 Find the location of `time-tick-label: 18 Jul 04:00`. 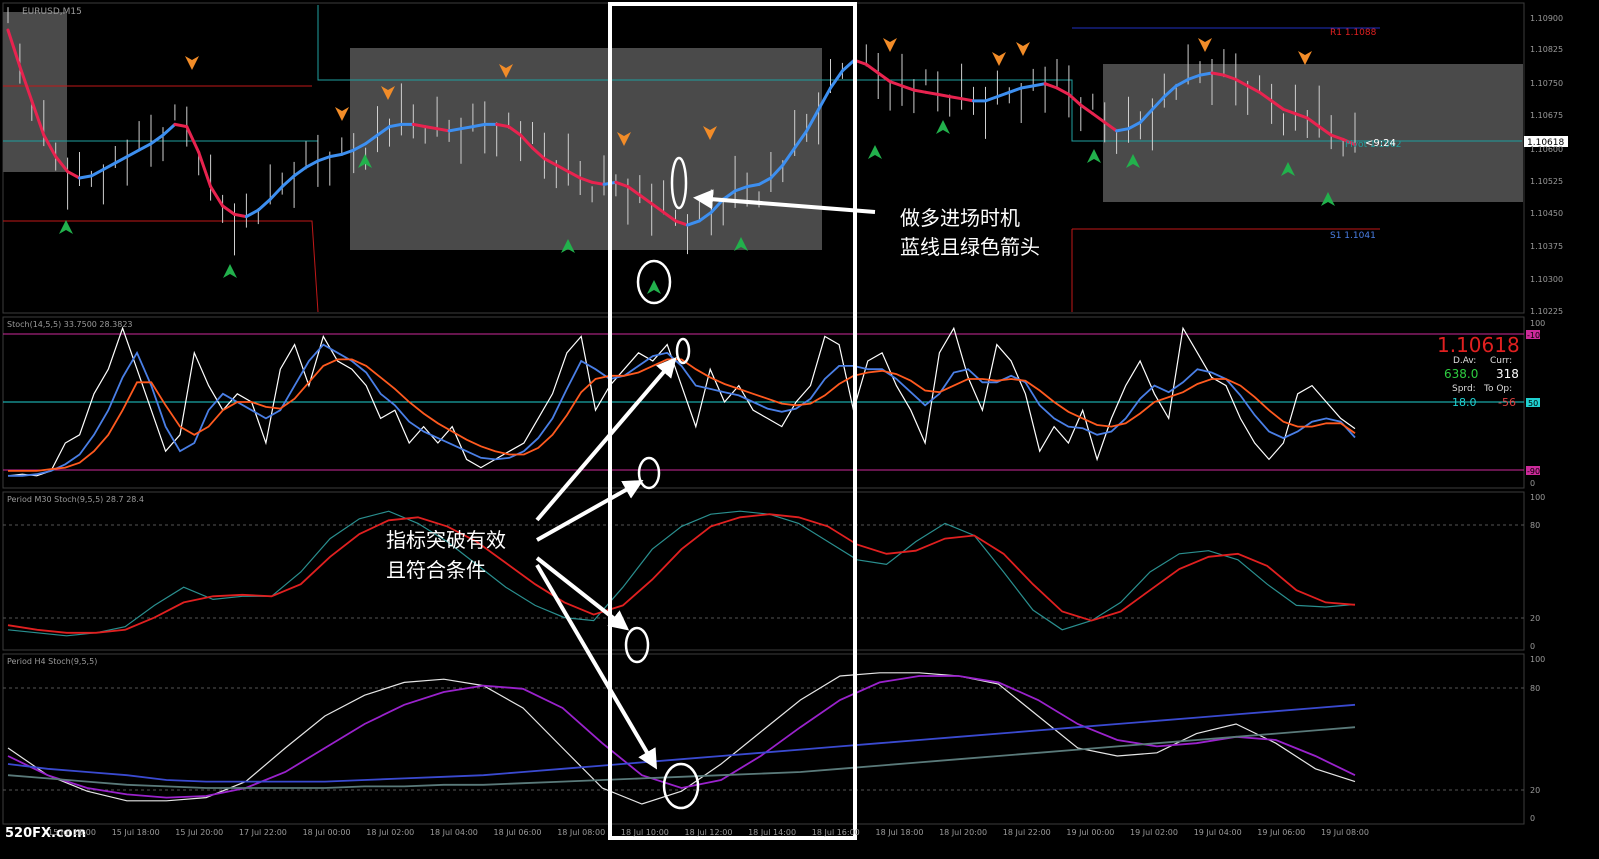

time-tick-label: 18 Jul 04:00 is located at coordinates (454, 832).